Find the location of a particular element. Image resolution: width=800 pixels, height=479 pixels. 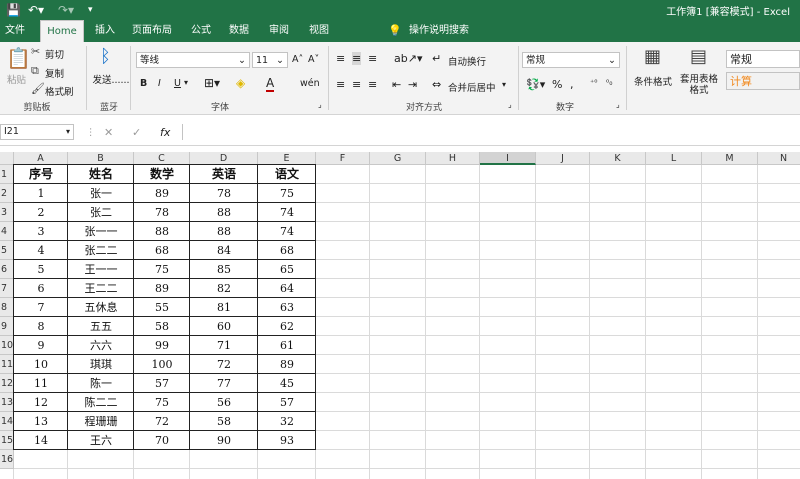

cancel-icon: ✕ is located at coordinates (108, 132).